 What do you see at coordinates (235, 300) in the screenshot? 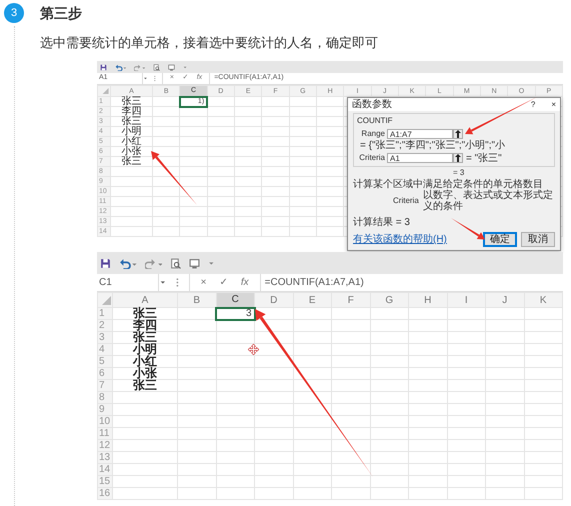
I see `column-header: C` at bounding box center [235, 300].